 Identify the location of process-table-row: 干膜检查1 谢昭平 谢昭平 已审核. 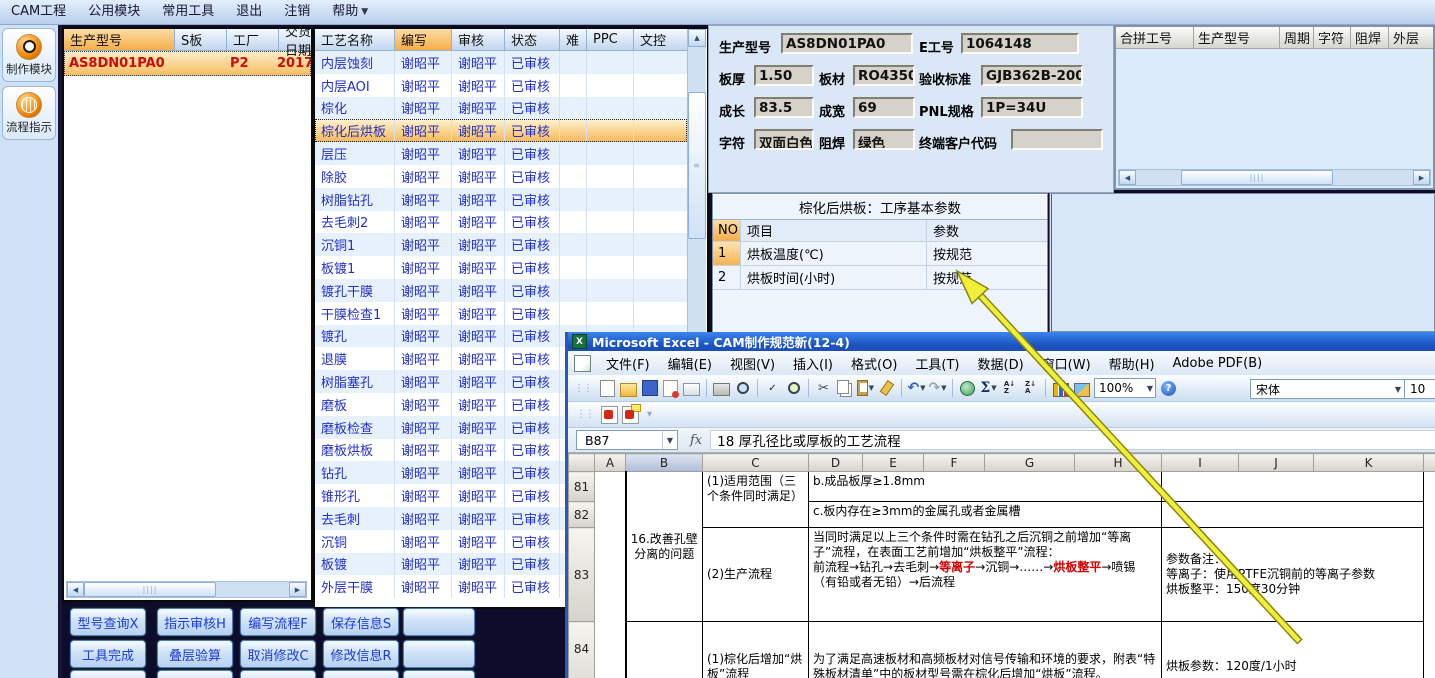
(501, 313).